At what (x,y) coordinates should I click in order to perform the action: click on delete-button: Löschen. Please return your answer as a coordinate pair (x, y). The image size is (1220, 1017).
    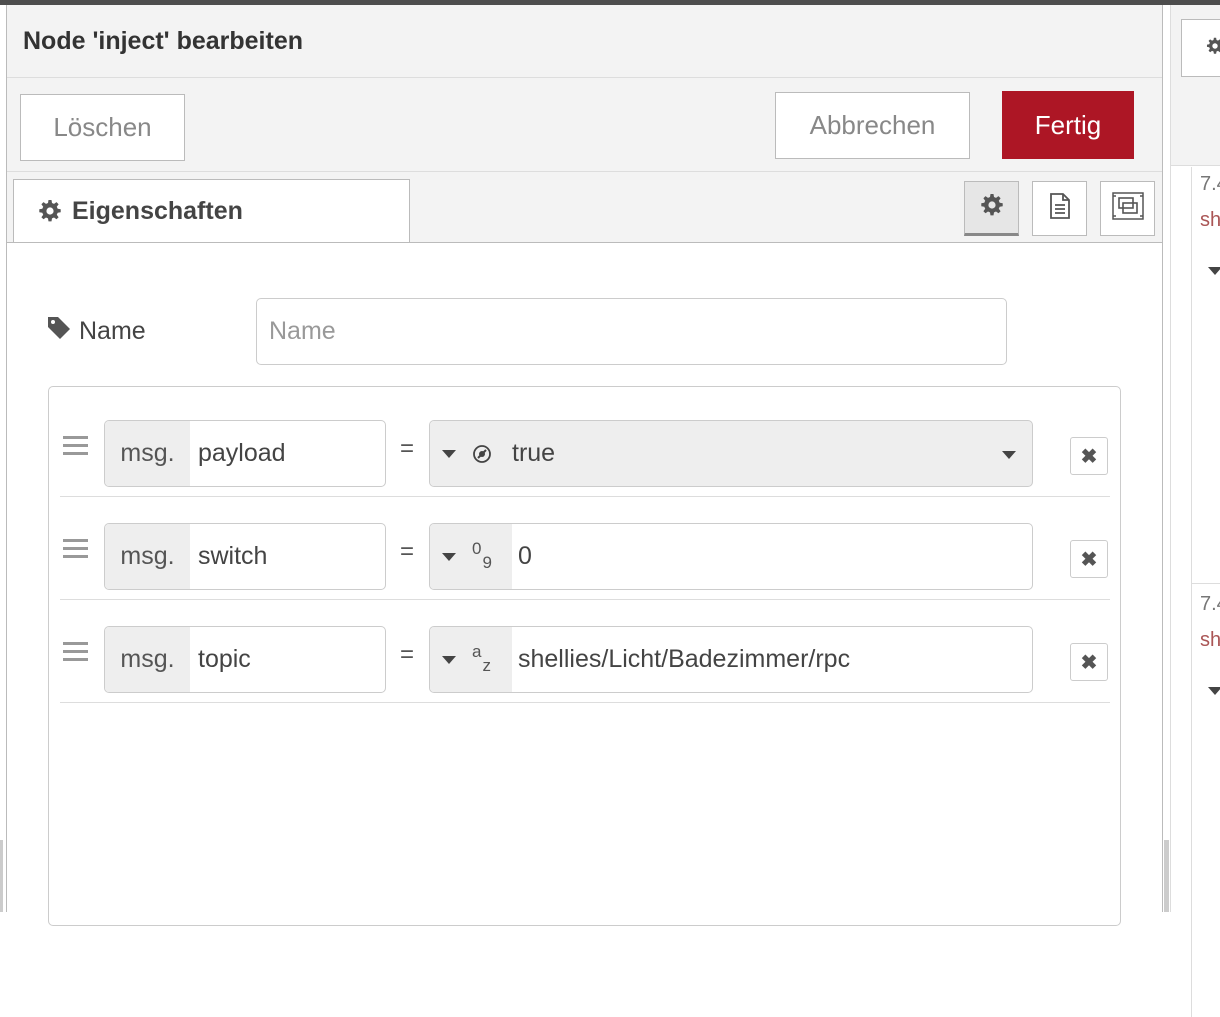
    Looking at the image, I should click on (102, 127).